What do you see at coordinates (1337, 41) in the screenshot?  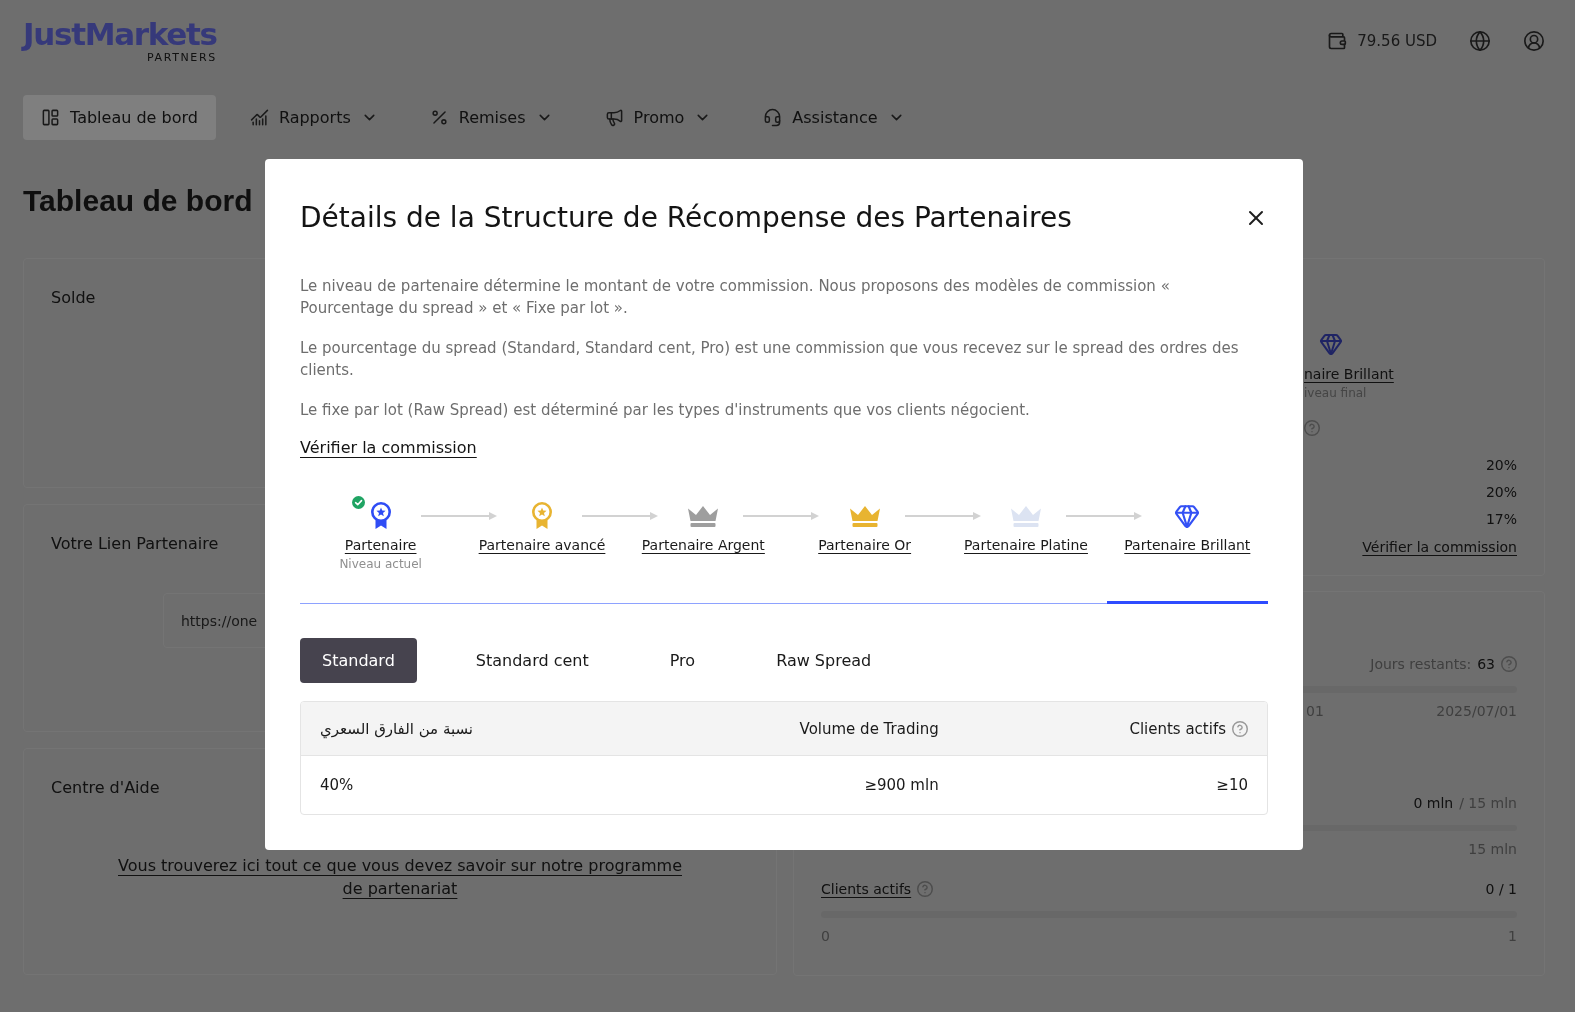 I see `wallet-icon` at bounding box center [1337, 41].